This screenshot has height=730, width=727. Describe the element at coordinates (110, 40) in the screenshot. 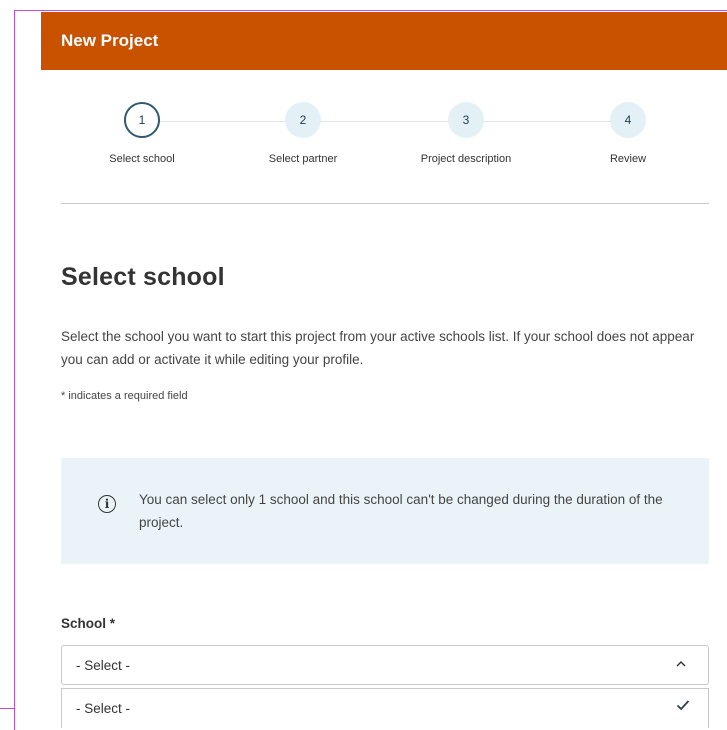

I see `header-title: New Project` at that location.